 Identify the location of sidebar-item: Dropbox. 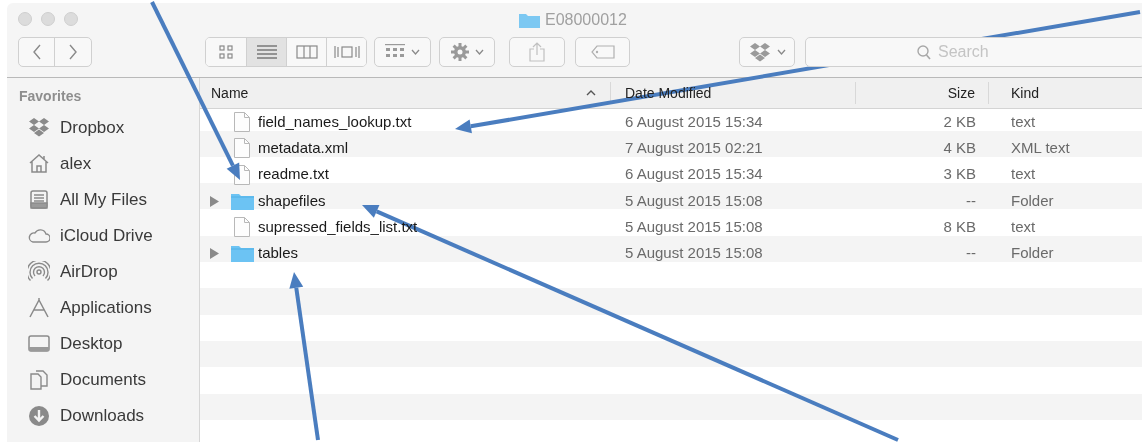
(103, 128).